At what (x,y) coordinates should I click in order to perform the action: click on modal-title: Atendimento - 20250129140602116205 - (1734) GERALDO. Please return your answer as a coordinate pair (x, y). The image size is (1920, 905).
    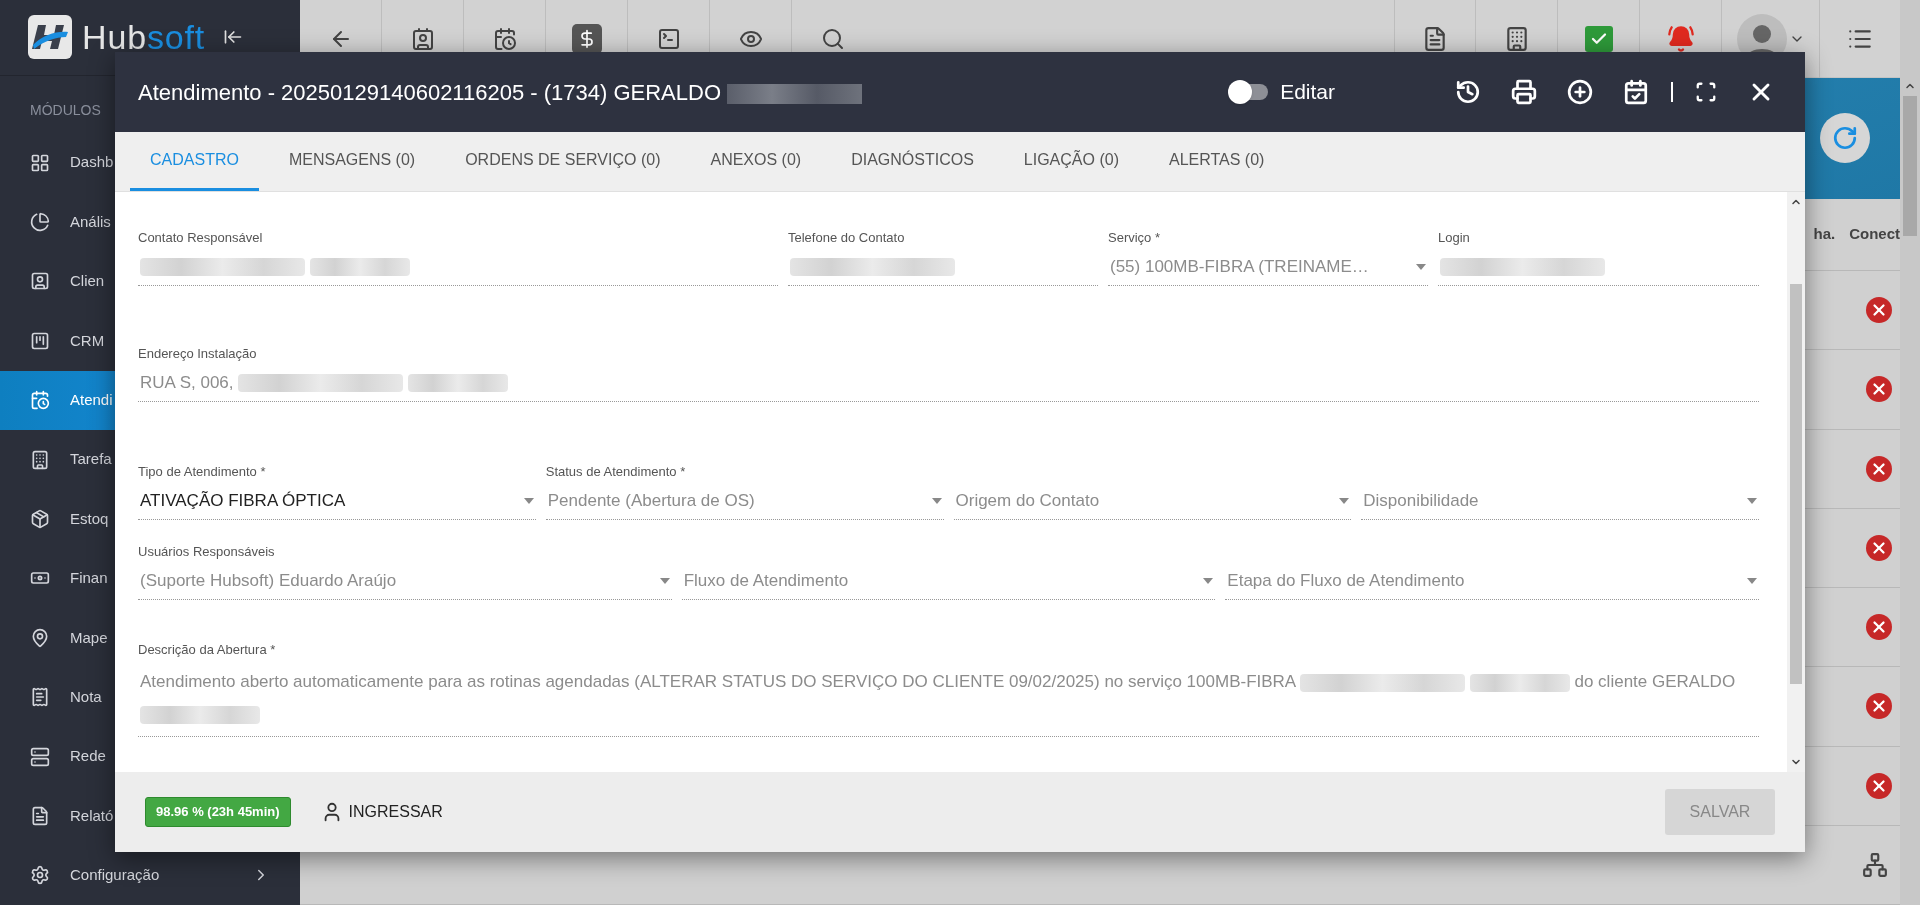
    Looking at the image, I should click on (500, 92).